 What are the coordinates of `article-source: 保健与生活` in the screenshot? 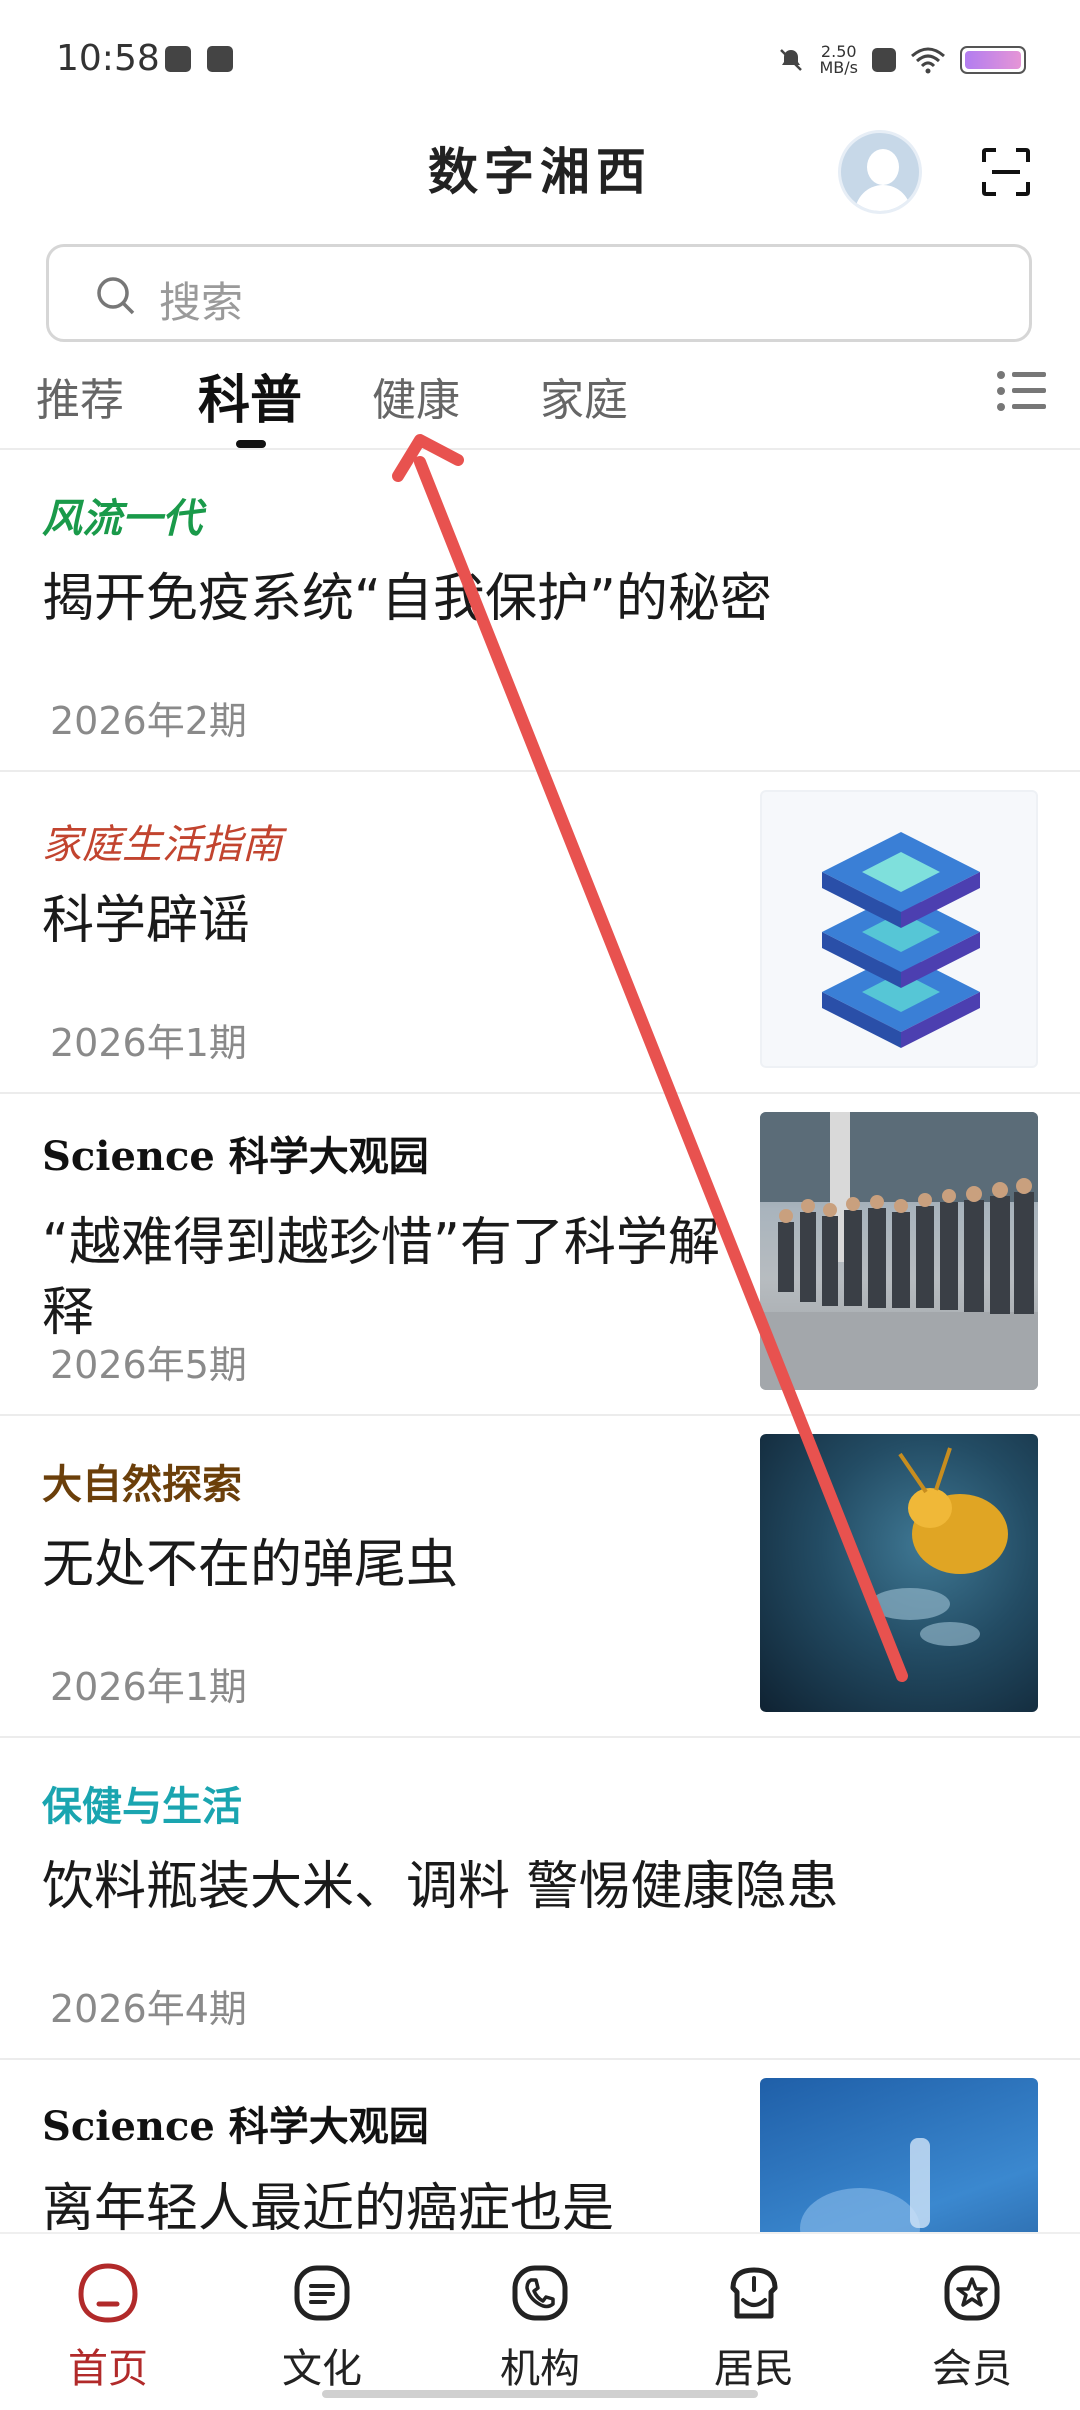 It's located at (142, 1807).